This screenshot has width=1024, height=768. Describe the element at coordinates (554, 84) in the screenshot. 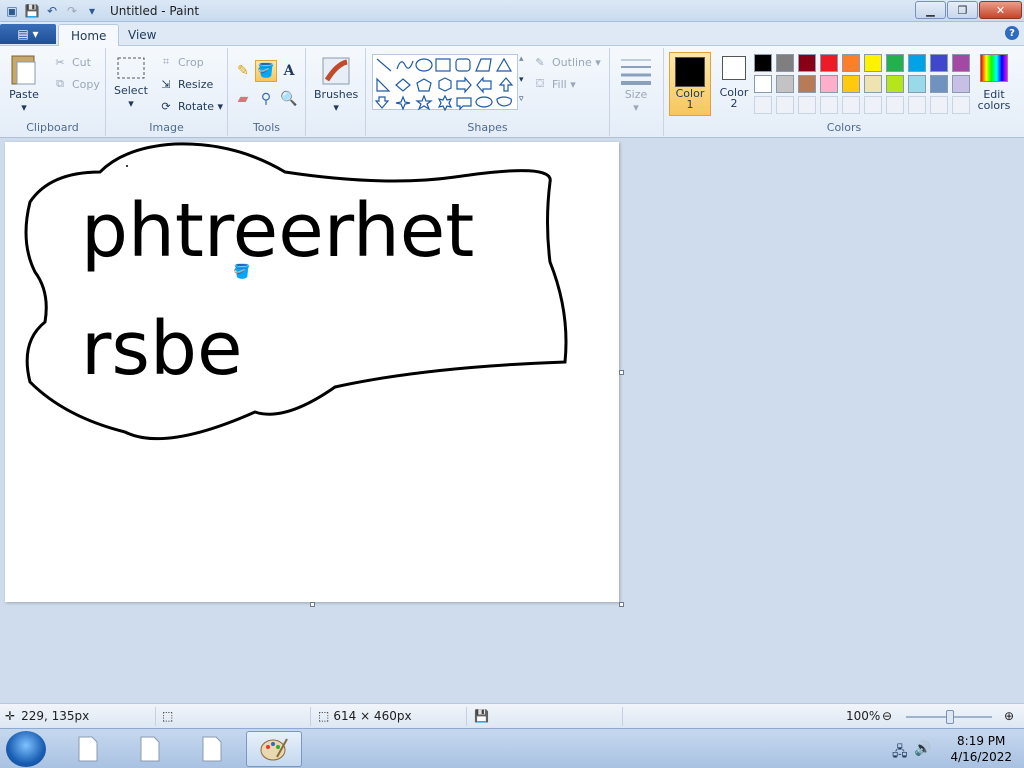

I see `fill-button: ⛋ Fill ▾` at that location.